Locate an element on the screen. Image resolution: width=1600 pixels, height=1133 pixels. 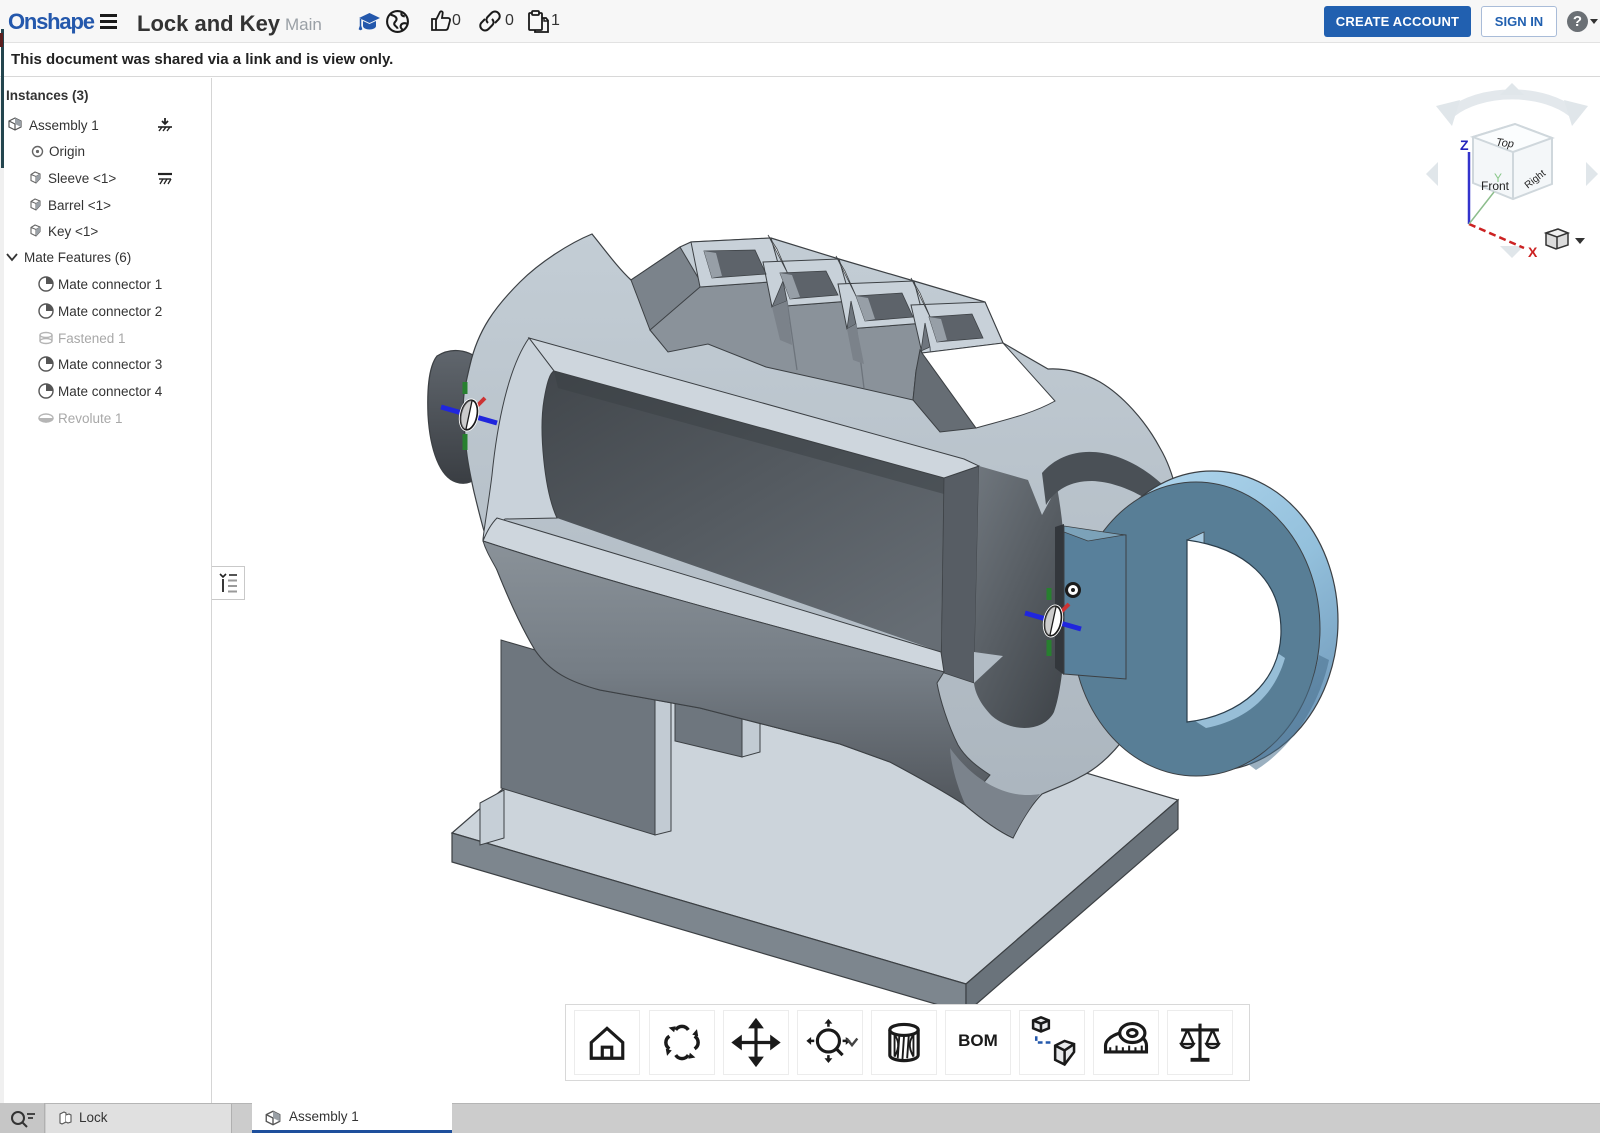
svg-text: Top is located at coordinates (1504, 144).